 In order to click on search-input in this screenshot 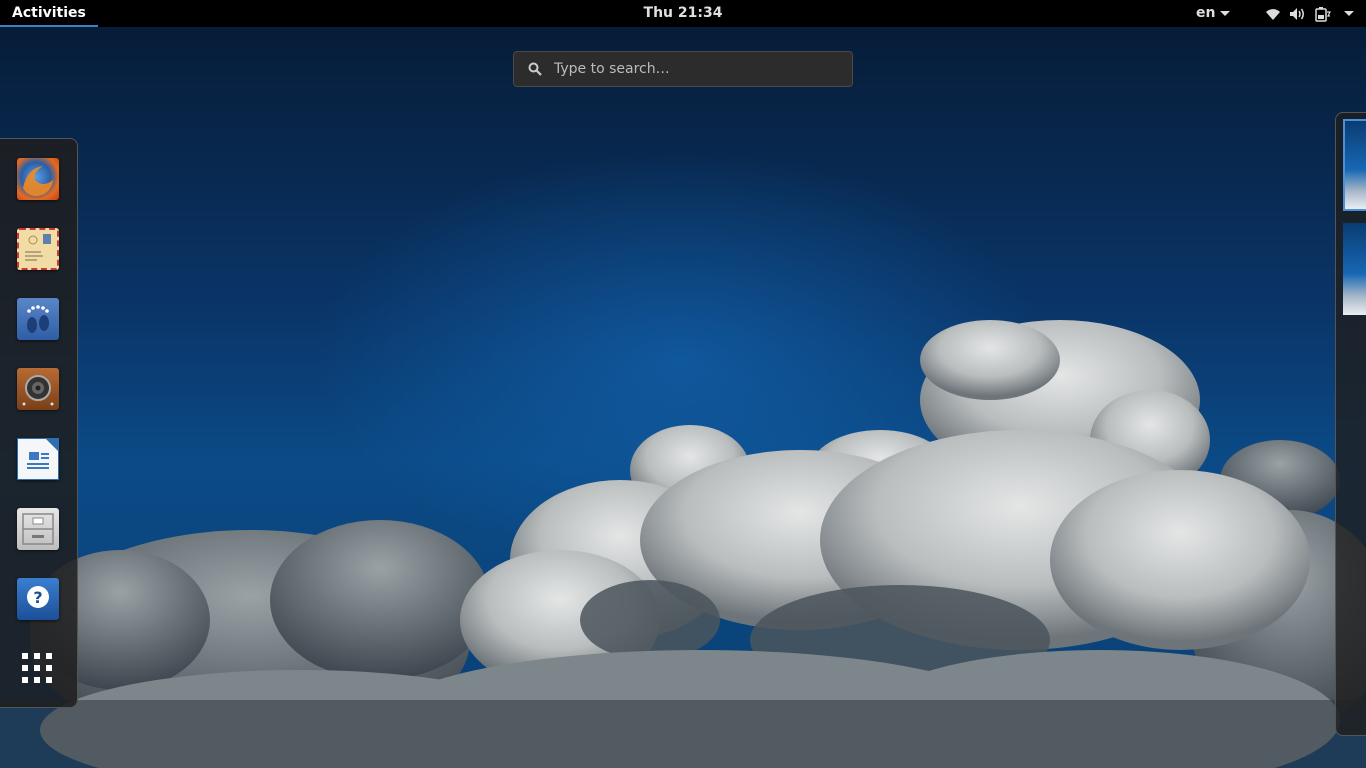, I will do `click(689, 69)`.